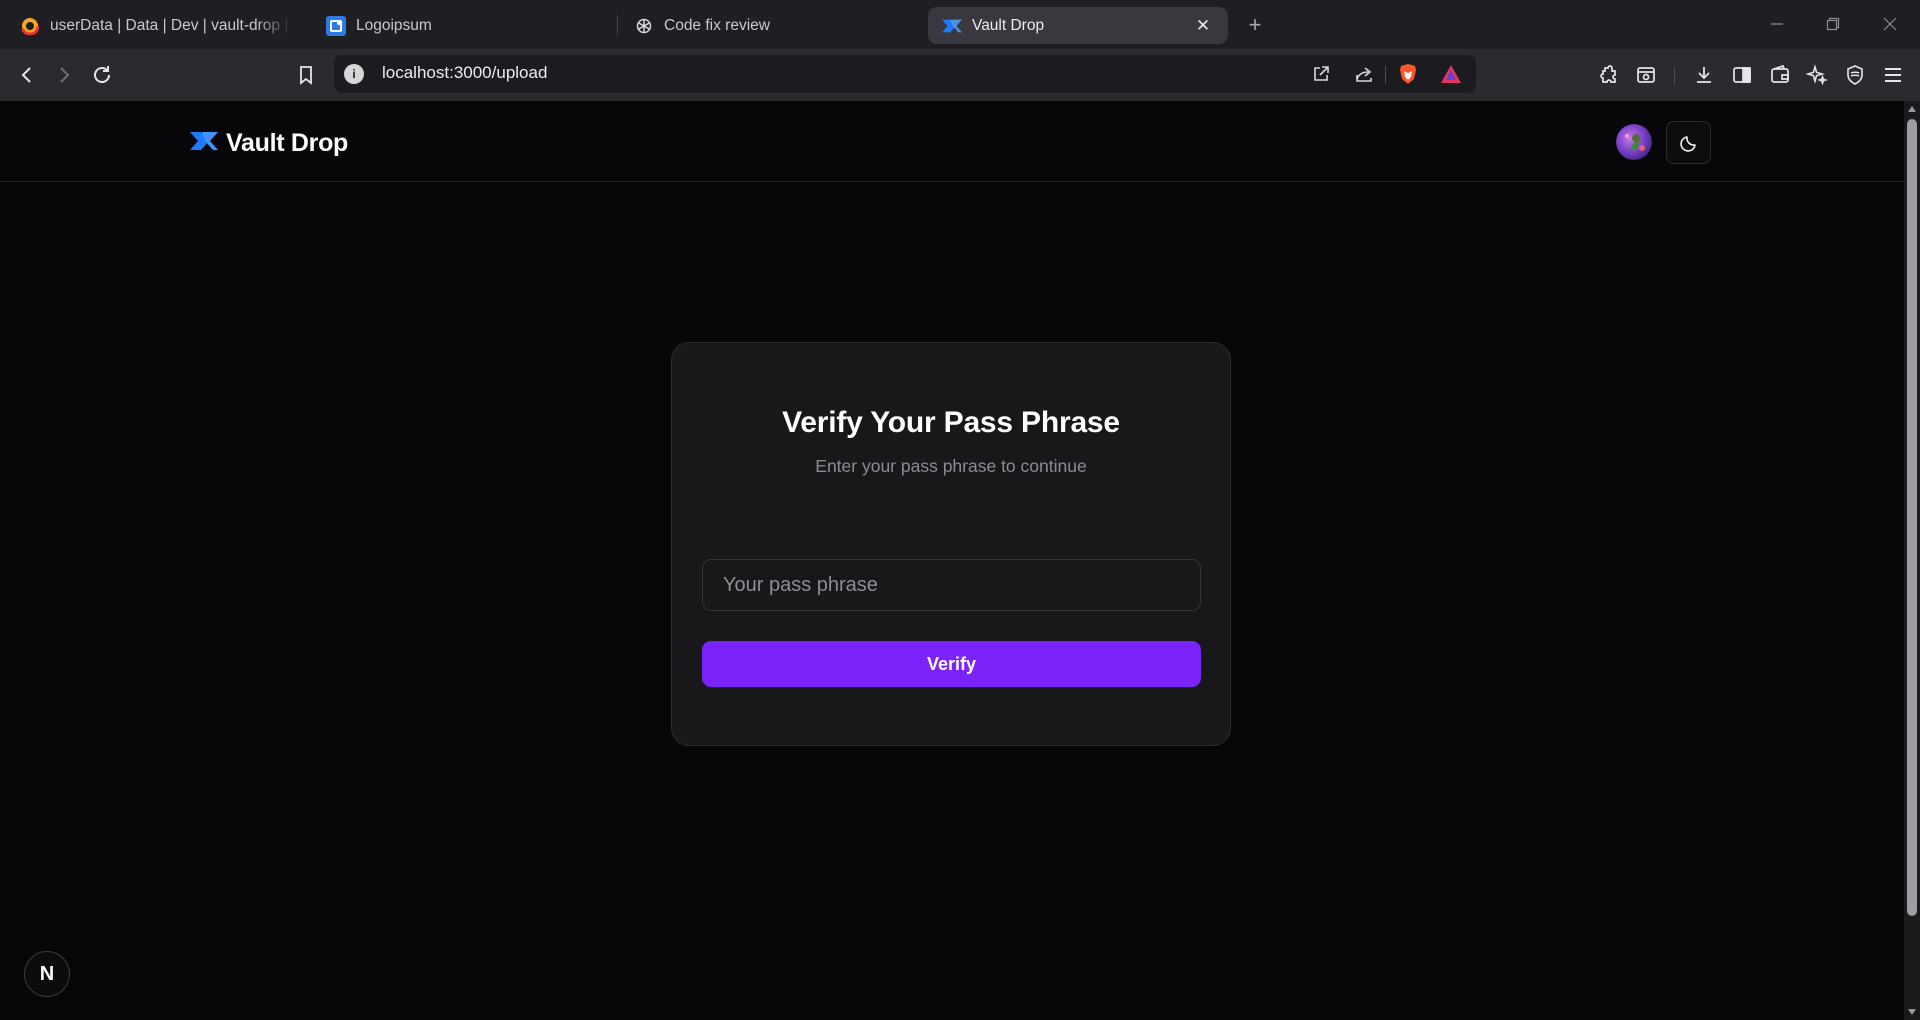 This screenshot has height=1020, width=1920. Describe the element at coordinates (1742, 75) in the screenshot. I see `sidebar-icon` at that location.